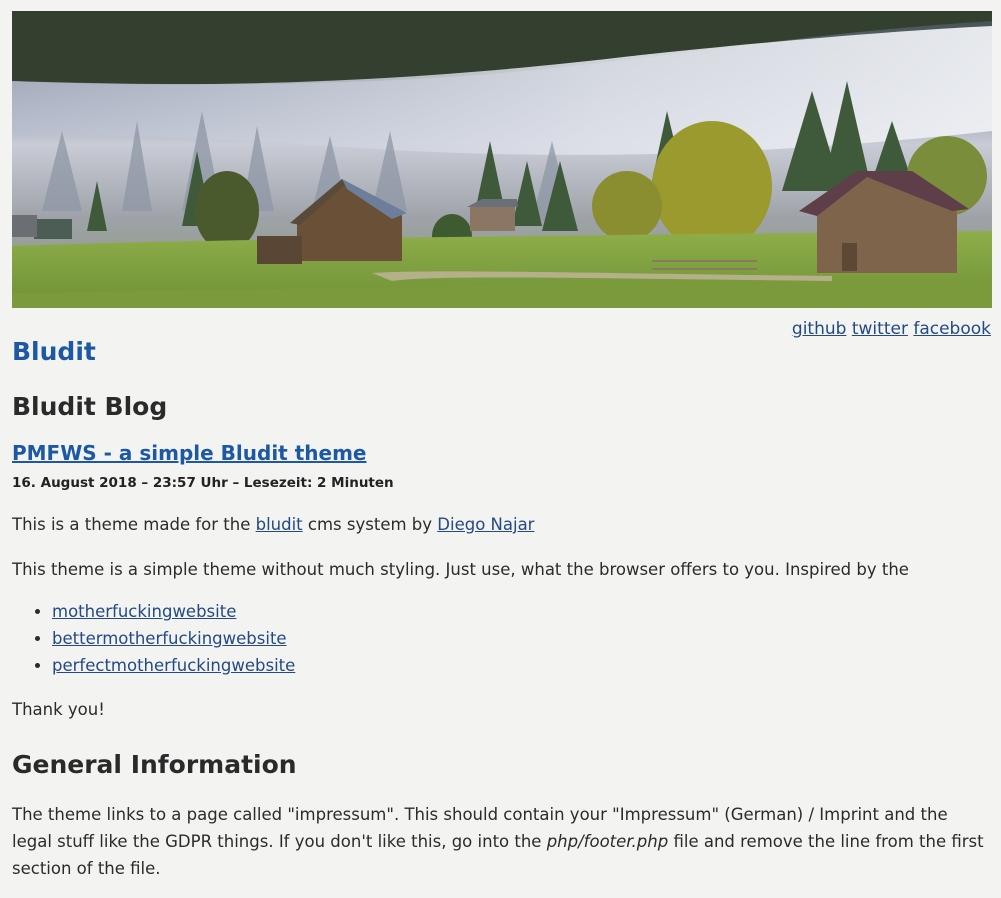  What do you see at coordinates (521, 665) in the screenshot?
I see `list-item: perfectmotherfuckingwebsite` at bounding box center [521, 665].